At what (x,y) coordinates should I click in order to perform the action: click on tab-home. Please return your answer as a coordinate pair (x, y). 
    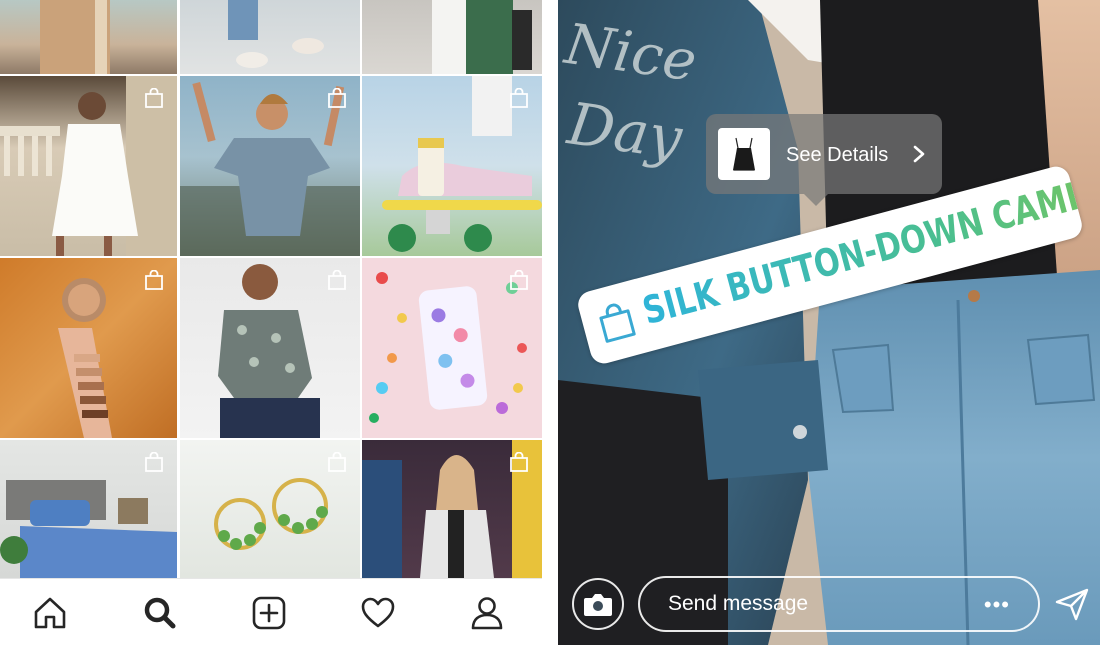
    Looking at the image, I should click on (50, 613).